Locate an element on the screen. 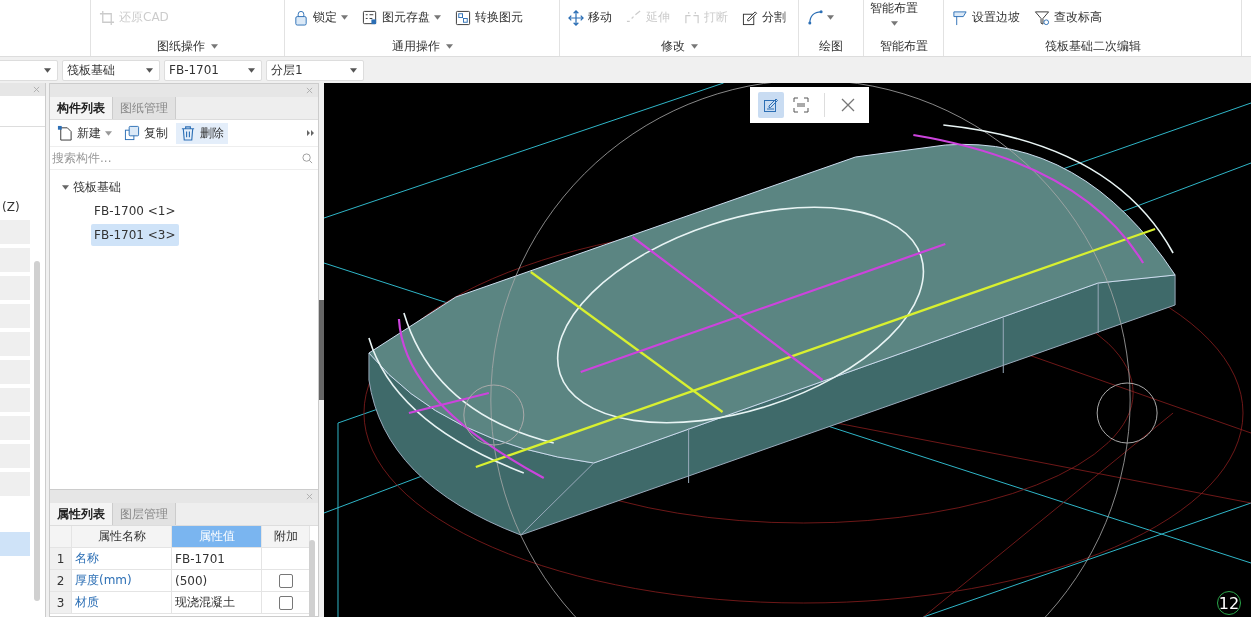 This screenshot has height=617, width=1251. more-icon is located at coordinates (311, 133).